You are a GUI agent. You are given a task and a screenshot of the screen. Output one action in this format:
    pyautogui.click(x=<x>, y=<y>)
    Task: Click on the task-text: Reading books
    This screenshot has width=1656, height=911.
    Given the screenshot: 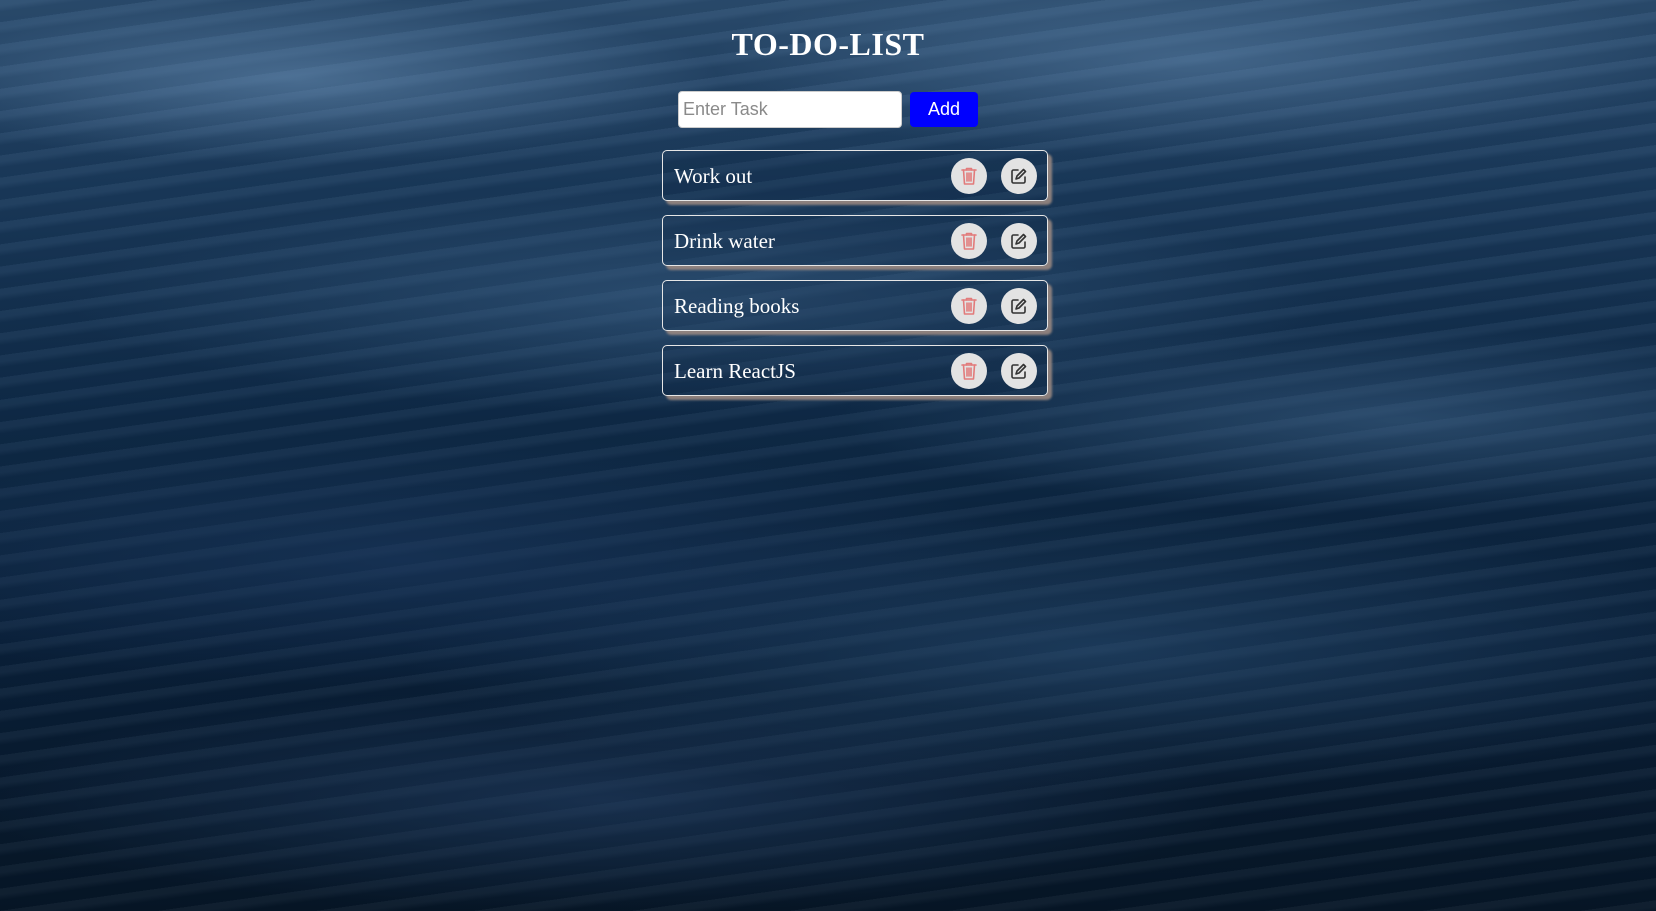 What is the action you would take?
    pyautogui.click(x=737, y=306)
    